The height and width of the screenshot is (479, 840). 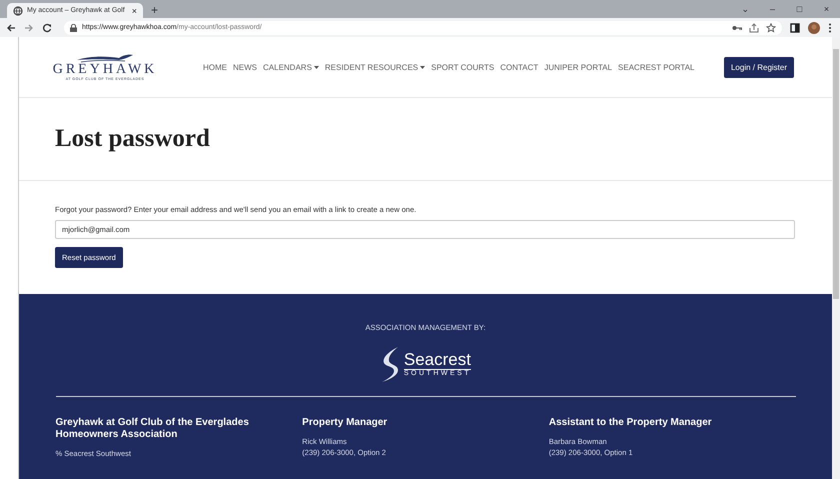 I want to click on forward-icon, so click(x=29, y=27).